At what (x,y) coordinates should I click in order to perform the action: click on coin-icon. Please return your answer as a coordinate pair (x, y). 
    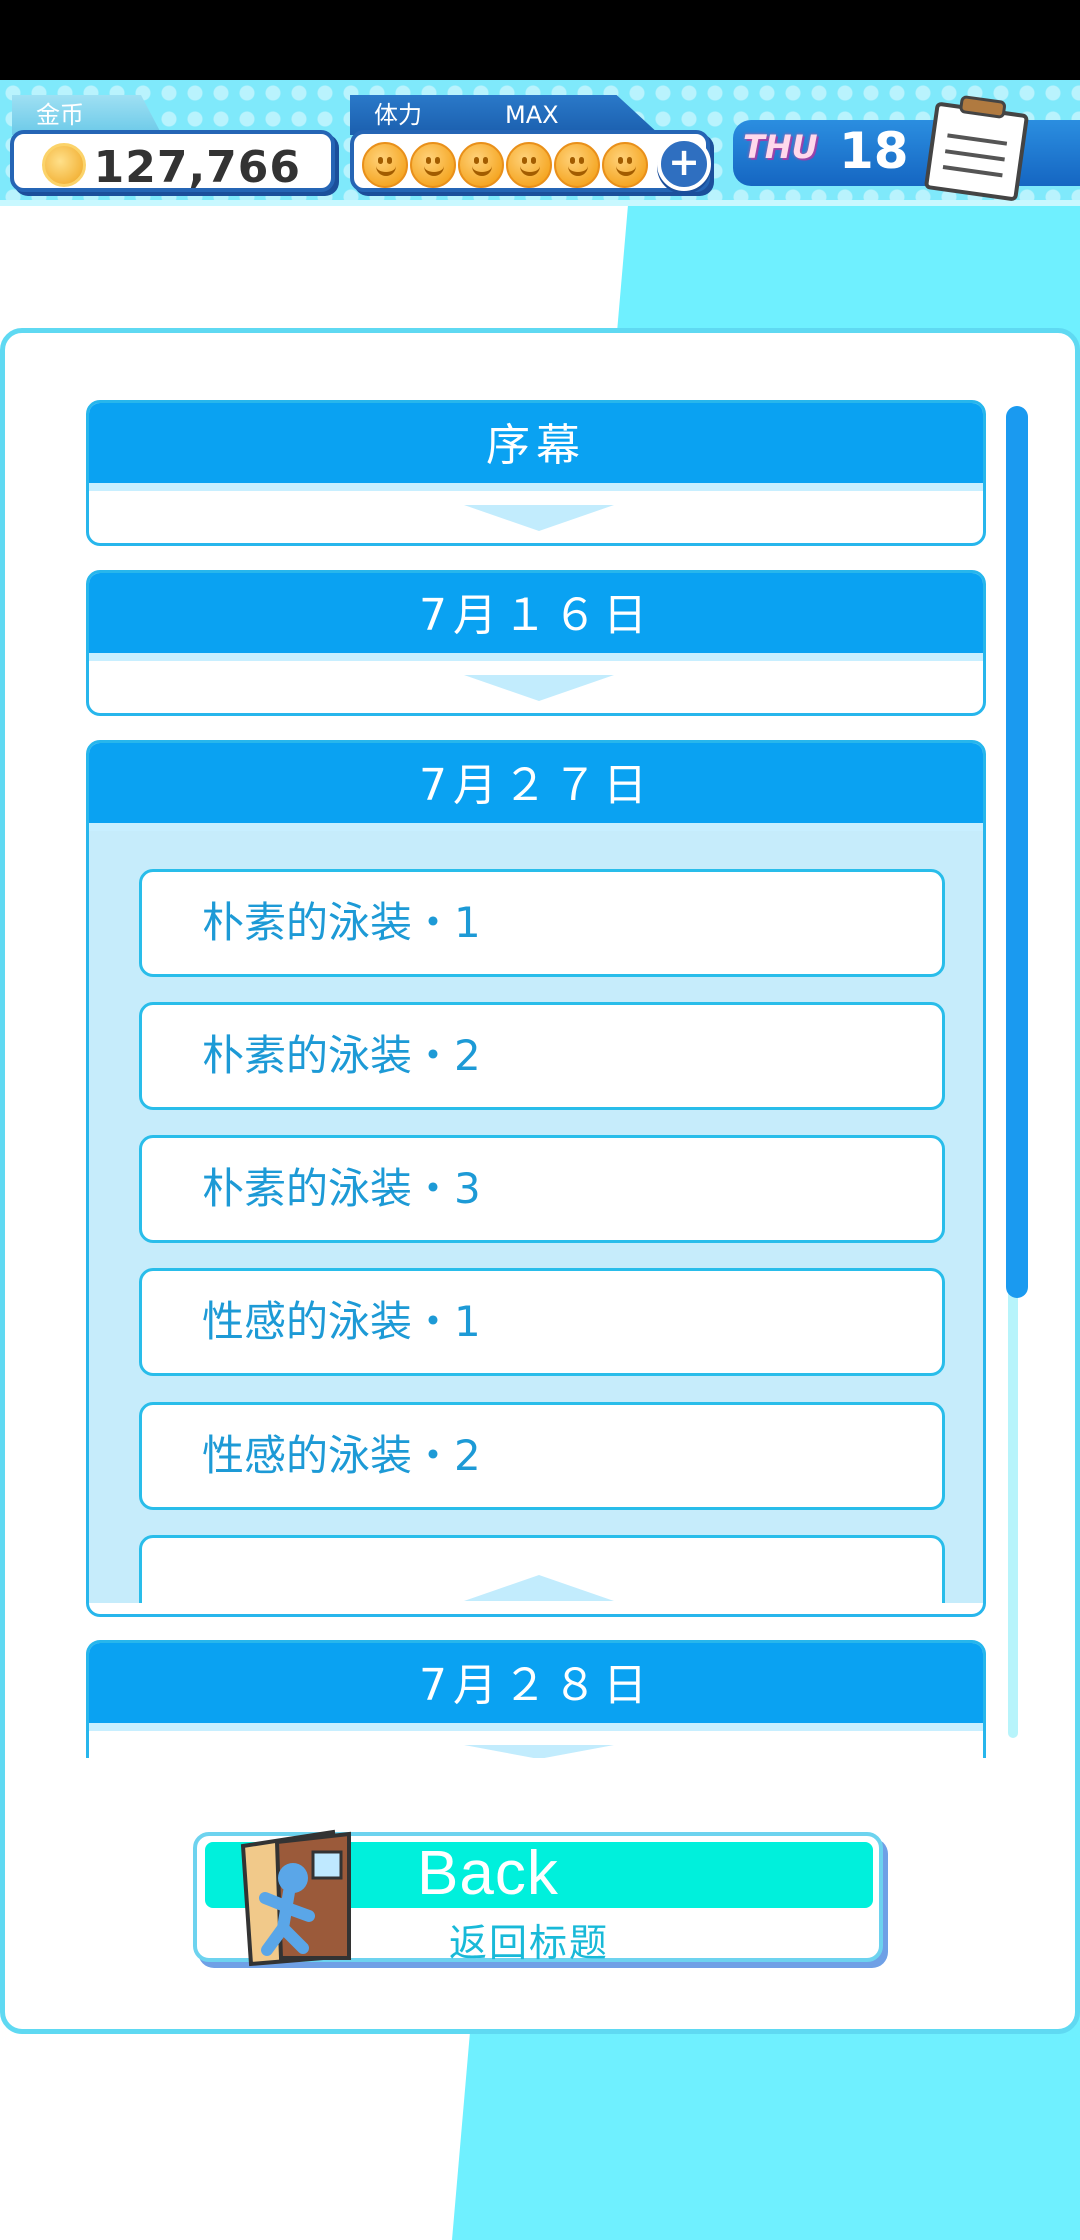
    Looking at the image, I should click on (64, 165).